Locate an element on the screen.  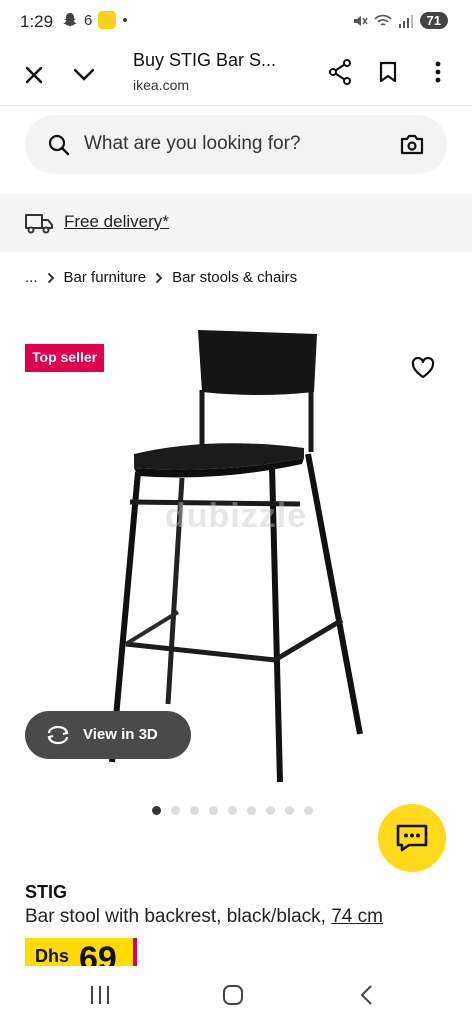
home-button is located at coordinates (233, 995).